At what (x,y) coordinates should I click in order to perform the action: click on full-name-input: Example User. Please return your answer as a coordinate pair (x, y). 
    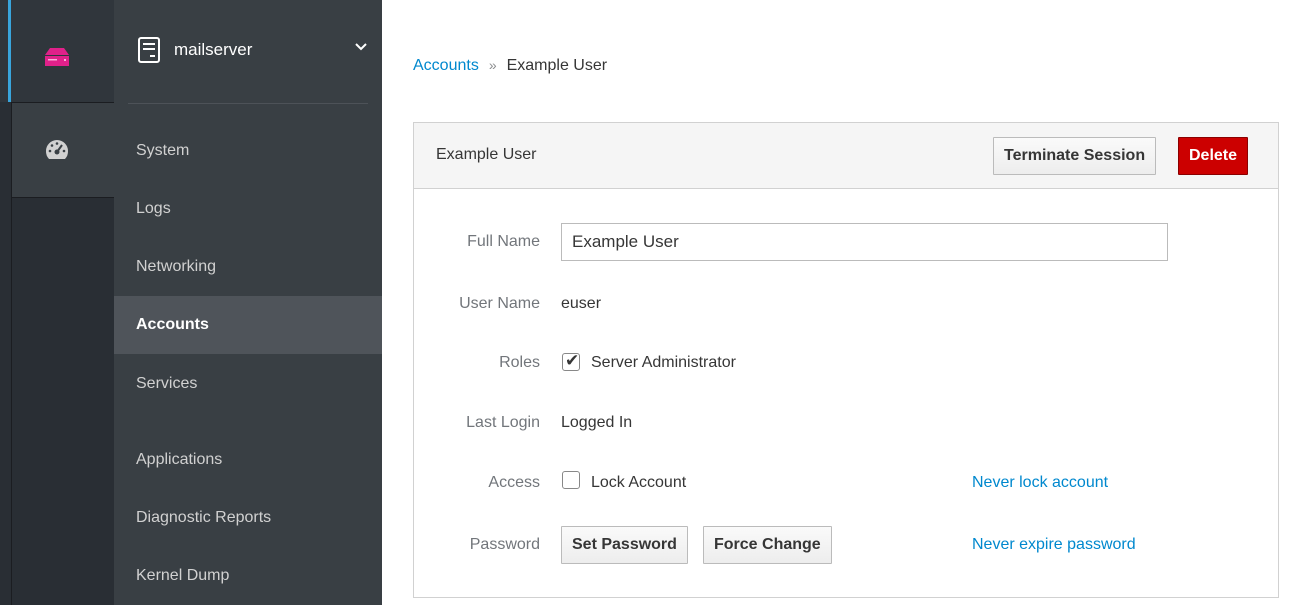
    Looking at the image, I should click on (864, 242).